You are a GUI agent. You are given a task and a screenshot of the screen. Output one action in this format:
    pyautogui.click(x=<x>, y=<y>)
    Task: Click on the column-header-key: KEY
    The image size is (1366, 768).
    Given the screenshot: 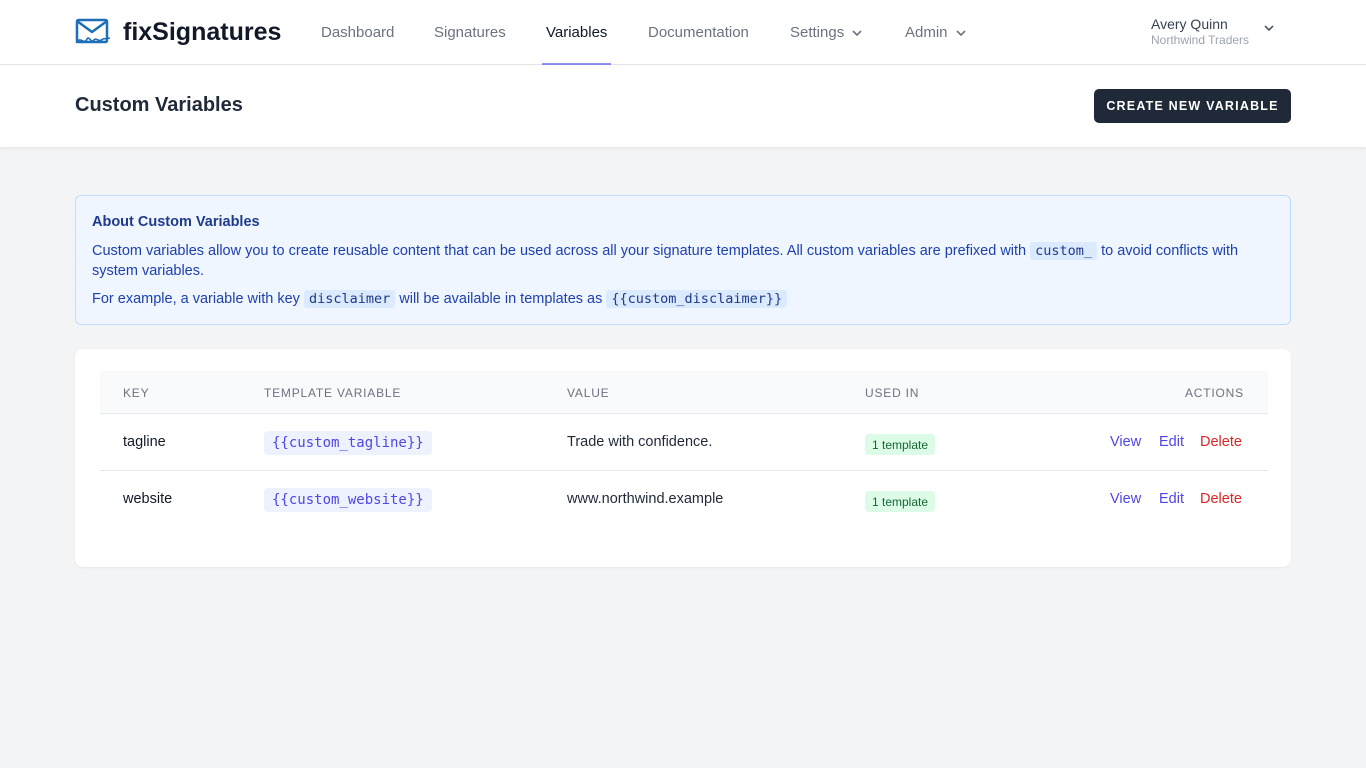 What is the action you would take?
    pyautogui.click(x=136, y=393)
    